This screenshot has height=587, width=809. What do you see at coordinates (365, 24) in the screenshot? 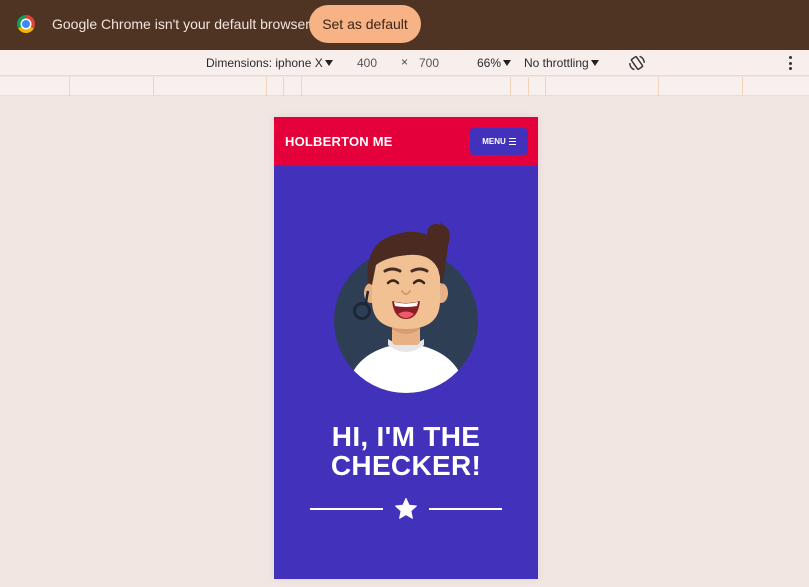
I see `set-as-default-button: Set as default` at bounding box center [365, 24].